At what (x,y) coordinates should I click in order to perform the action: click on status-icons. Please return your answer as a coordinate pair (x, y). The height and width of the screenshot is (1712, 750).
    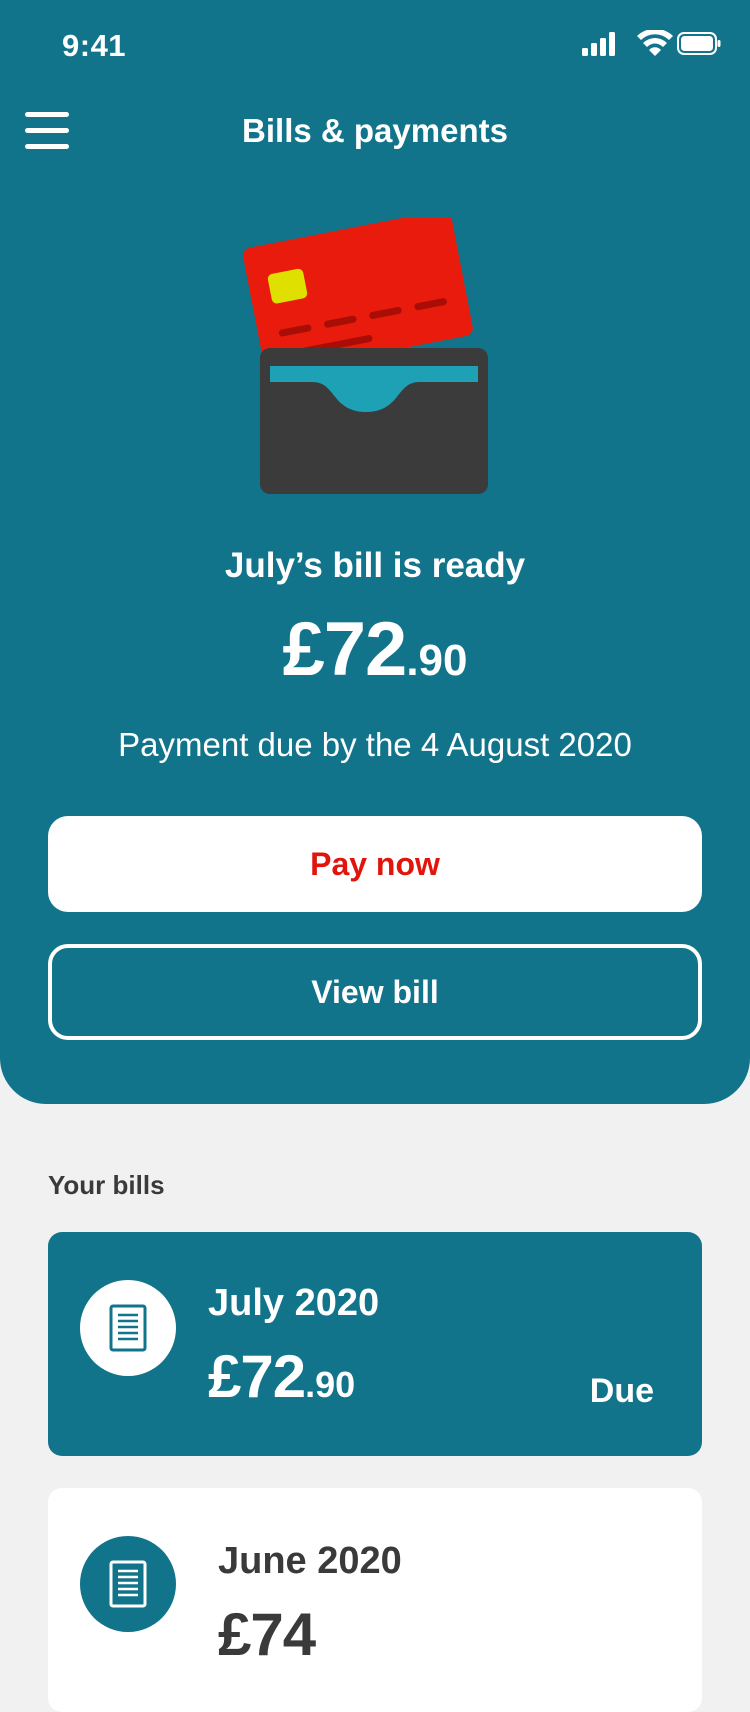
    Looking at the image, I should click on (651, 43).